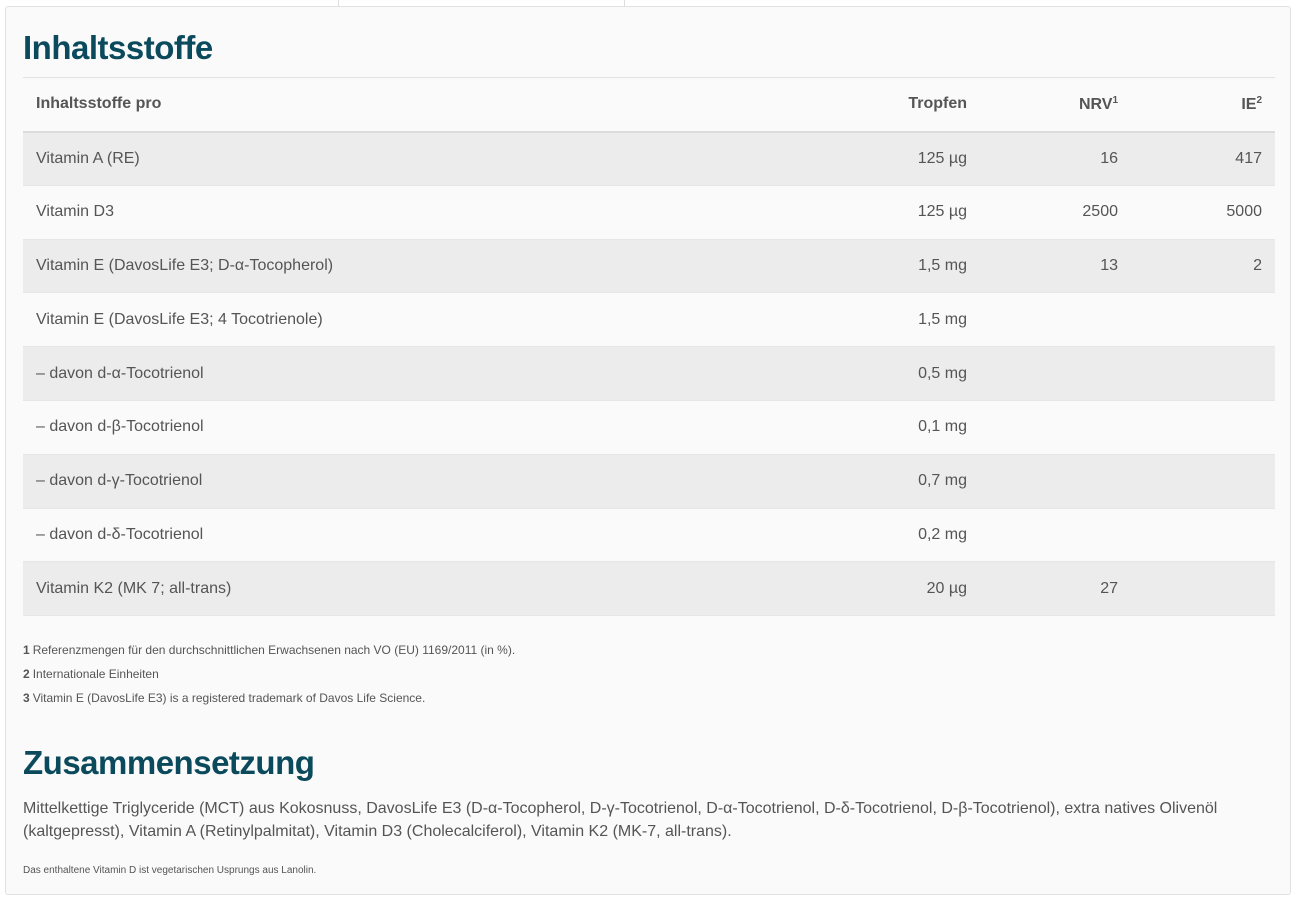 The width and height of the screenshot is (1298, 900). What do you see at coordinates (1203, 158) in the screenshot?
I see `cell-ie: 417` at bounding box center [1203, 158].